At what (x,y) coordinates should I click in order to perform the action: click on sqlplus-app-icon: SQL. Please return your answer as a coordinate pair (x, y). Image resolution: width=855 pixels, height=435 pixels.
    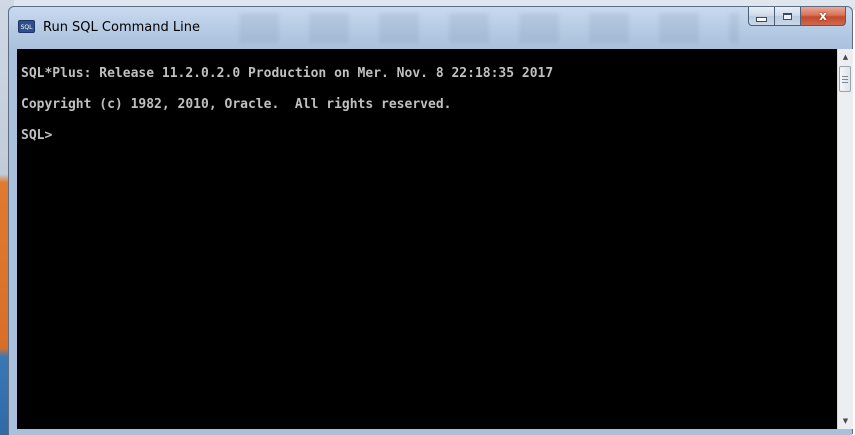
    Looking at the image, I should click on (26, 26).